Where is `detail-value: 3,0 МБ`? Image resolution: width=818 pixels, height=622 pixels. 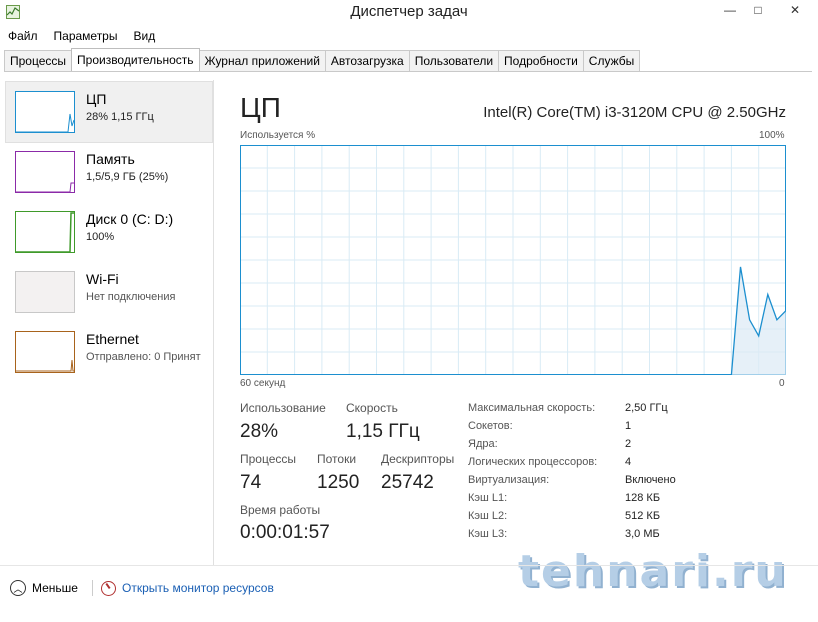 detail-value: 3,0 МБ is located at coordinates (642, 534).